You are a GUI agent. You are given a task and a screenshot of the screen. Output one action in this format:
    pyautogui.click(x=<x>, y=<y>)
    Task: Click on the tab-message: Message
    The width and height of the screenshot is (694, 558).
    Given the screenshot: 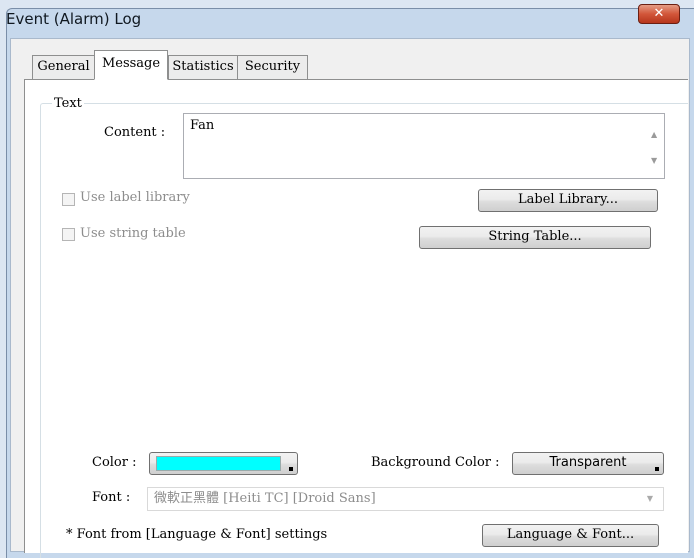 What is the action you would take?
    pyautogui.click(x=131, y=65)
    